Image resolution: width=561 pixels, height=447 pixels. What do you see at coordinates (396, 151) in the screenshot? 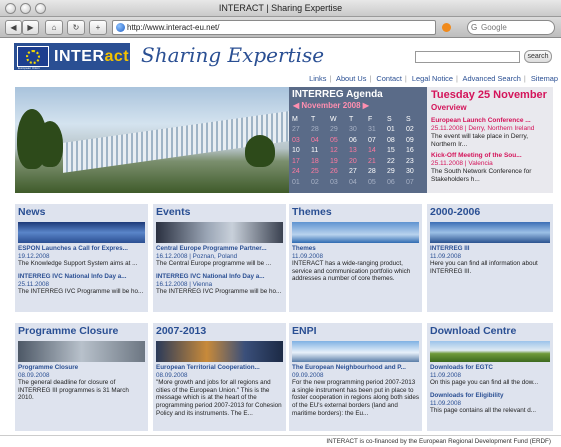
I see `calendar-day: 15` at bounding box center [396, 151].